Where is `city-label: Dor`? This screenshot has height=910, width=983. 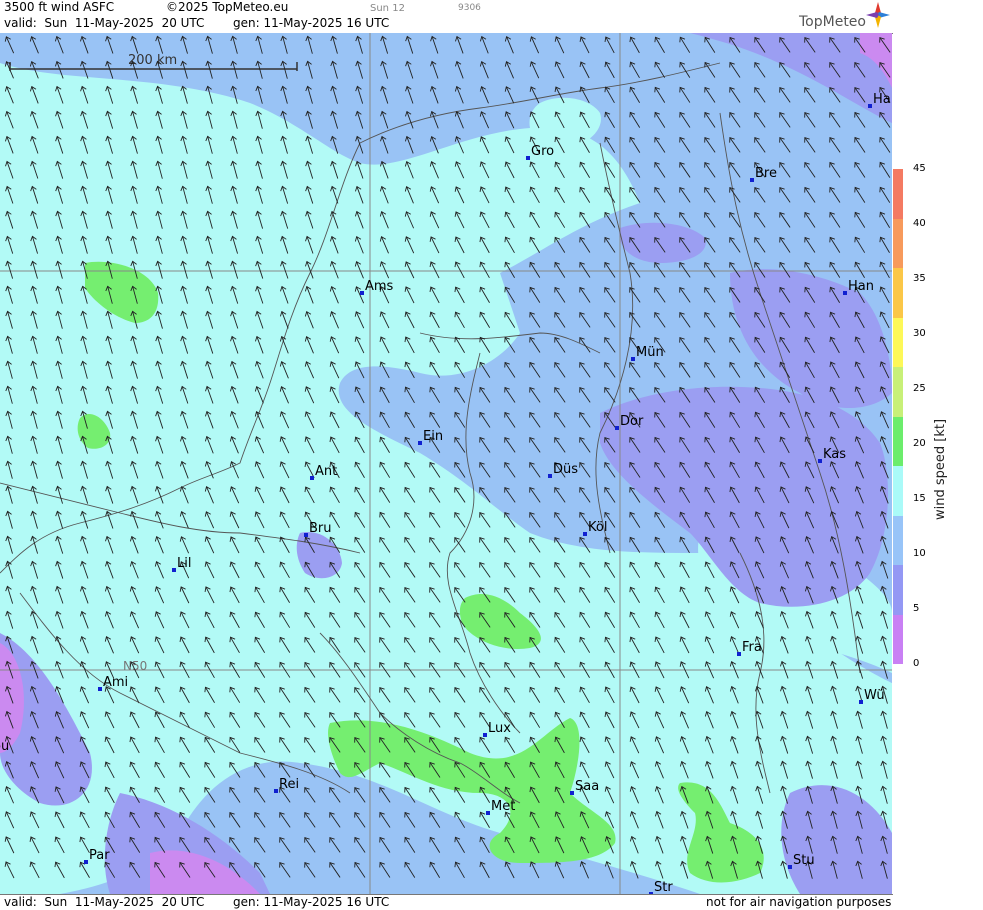
city-label: Dor is located at coordinates (632, 421).